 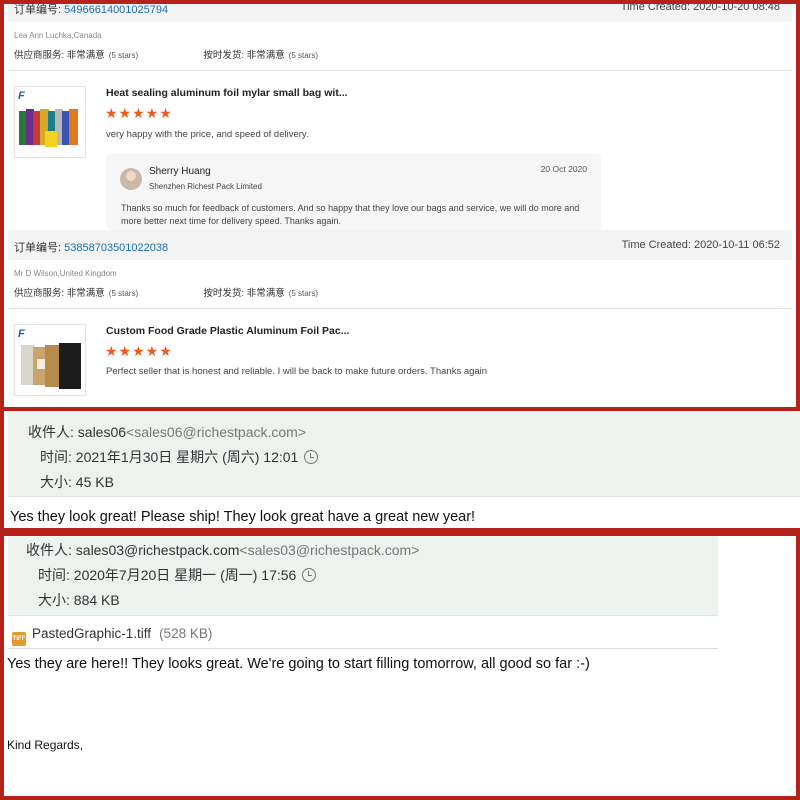 I want to click on recipient-address: <sales06@richestpack.com>, so click(x=216, y=432).